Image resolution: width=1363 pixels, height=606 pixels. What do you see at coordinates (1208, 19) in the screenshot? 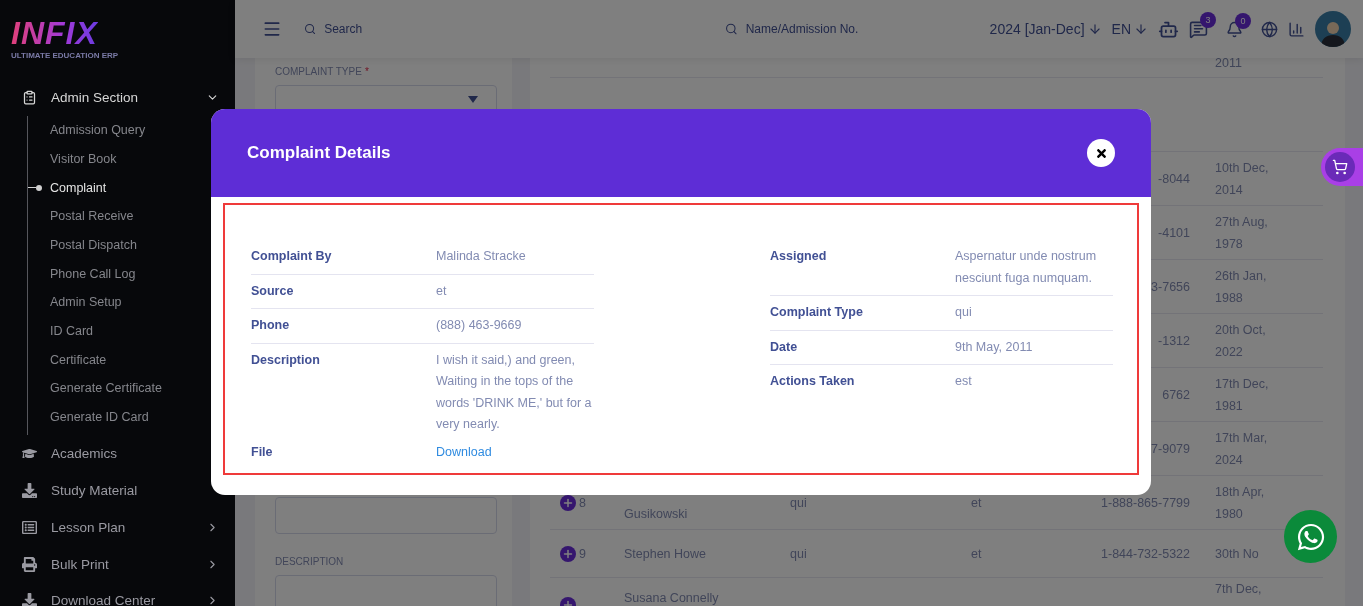
I see `messages-badge: 3` at bounding box center [1208, 19].